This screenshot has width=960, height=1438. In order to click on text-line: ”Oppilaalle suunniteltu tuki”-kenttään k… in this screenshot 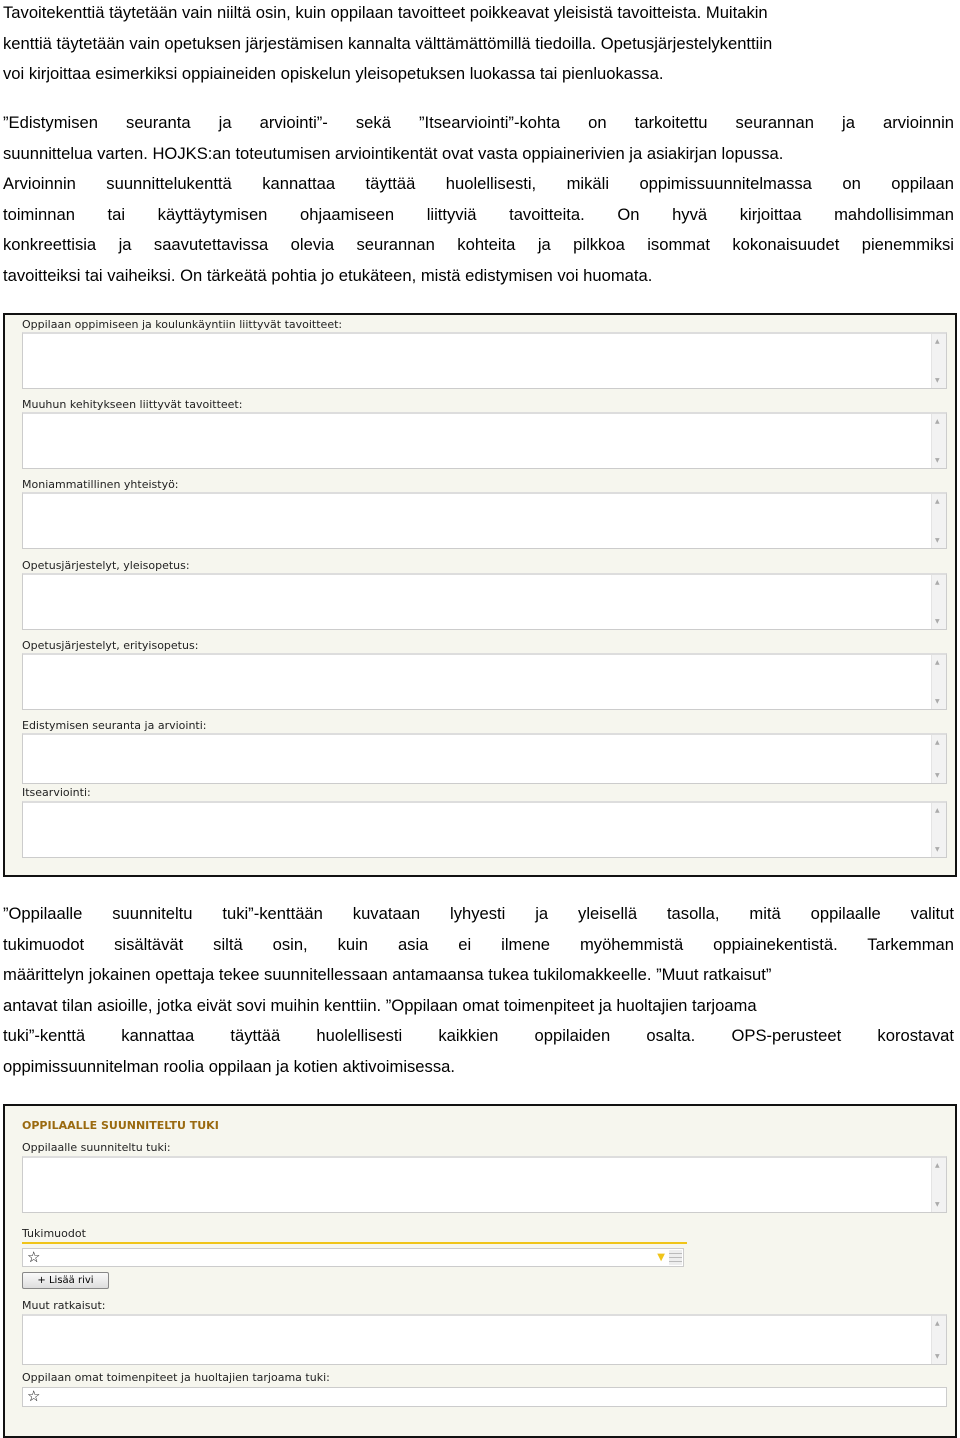, I will do `click(478, 913)`.